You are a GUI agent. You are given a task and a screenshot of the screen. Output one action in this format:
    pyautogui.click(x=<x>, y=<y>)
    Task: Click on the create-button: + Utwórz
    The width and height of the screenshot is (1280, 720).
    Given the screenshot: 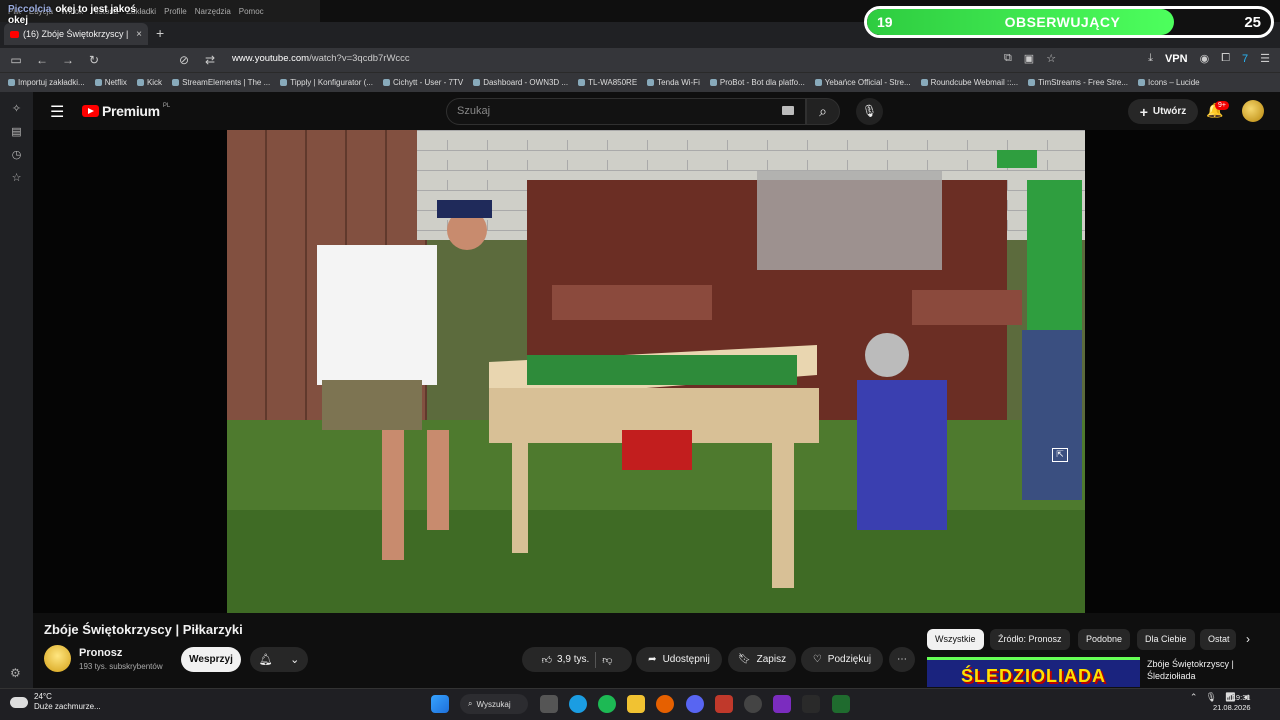 What is the action you would take?
    pyautogui.click(x=1163, y=111)
    